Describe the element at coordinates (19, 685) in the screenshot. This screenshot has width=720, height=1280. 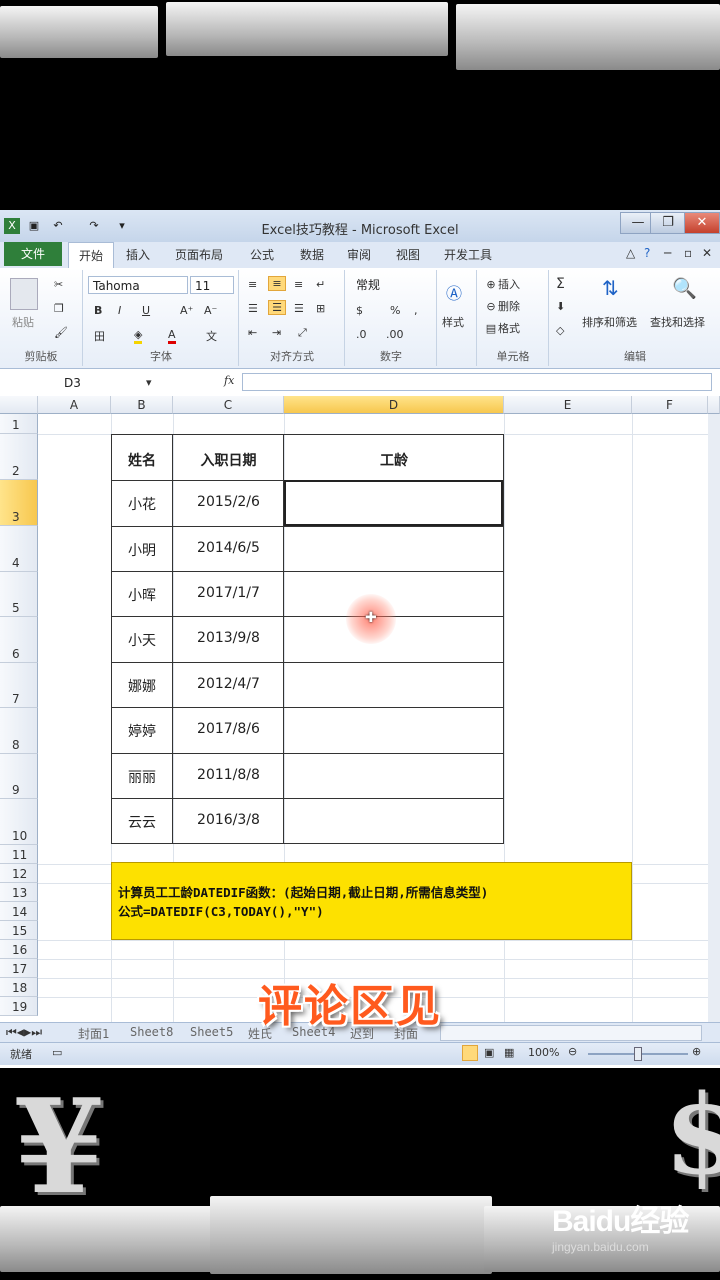
I see `row-header: 7` at that location.